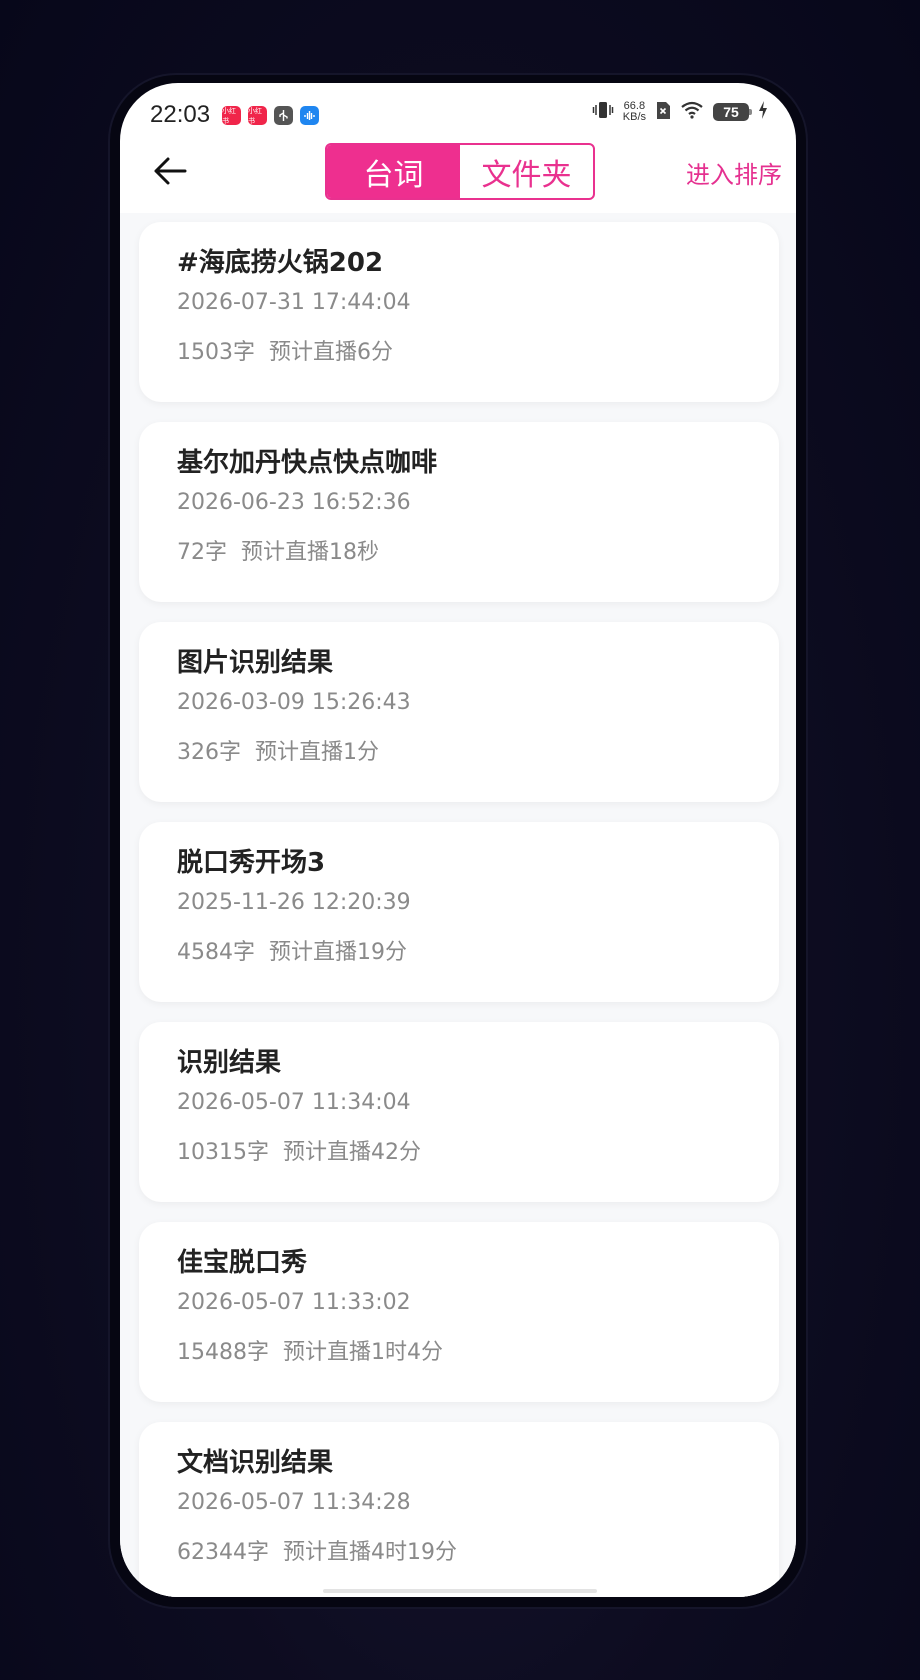 This screenshot has width=920, height=1680. What do you see at coordinates (634, 117) in the screenshot?
I see `net-speed-unit: KB/s` at bounding box center [634, 117].